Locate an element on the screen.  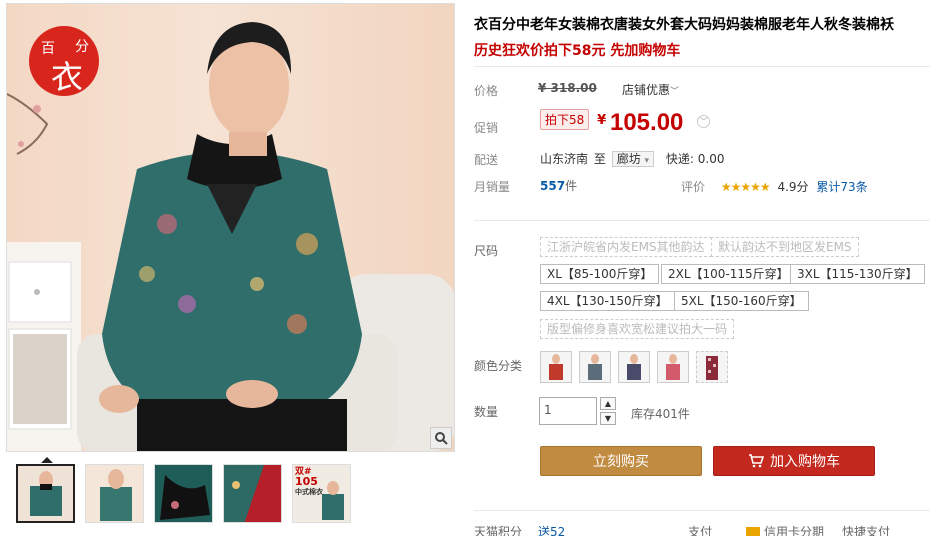
dropdown-arrow-icon: ▾ is located at coordinates (647, 161).